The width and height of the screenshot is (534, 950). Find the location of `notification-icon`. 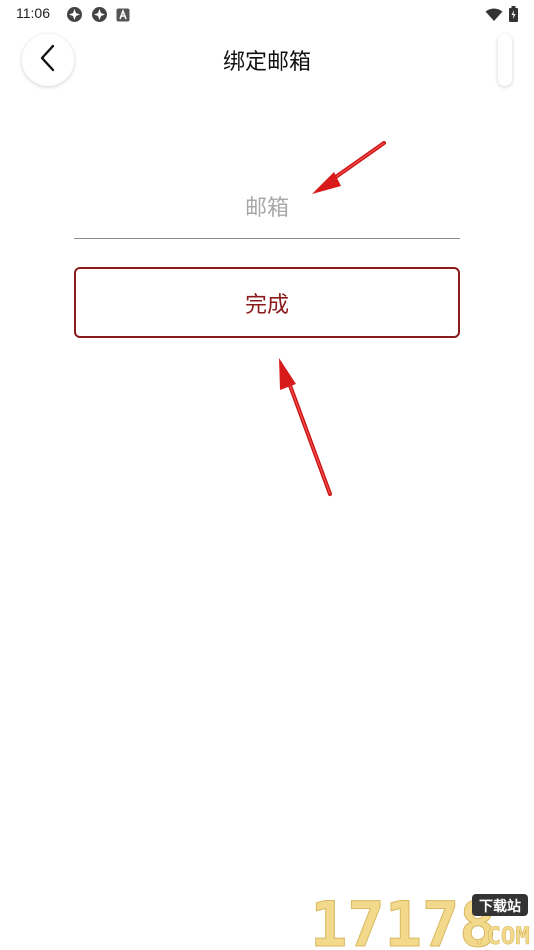

notification-icon is located at coordinates (123, 16).